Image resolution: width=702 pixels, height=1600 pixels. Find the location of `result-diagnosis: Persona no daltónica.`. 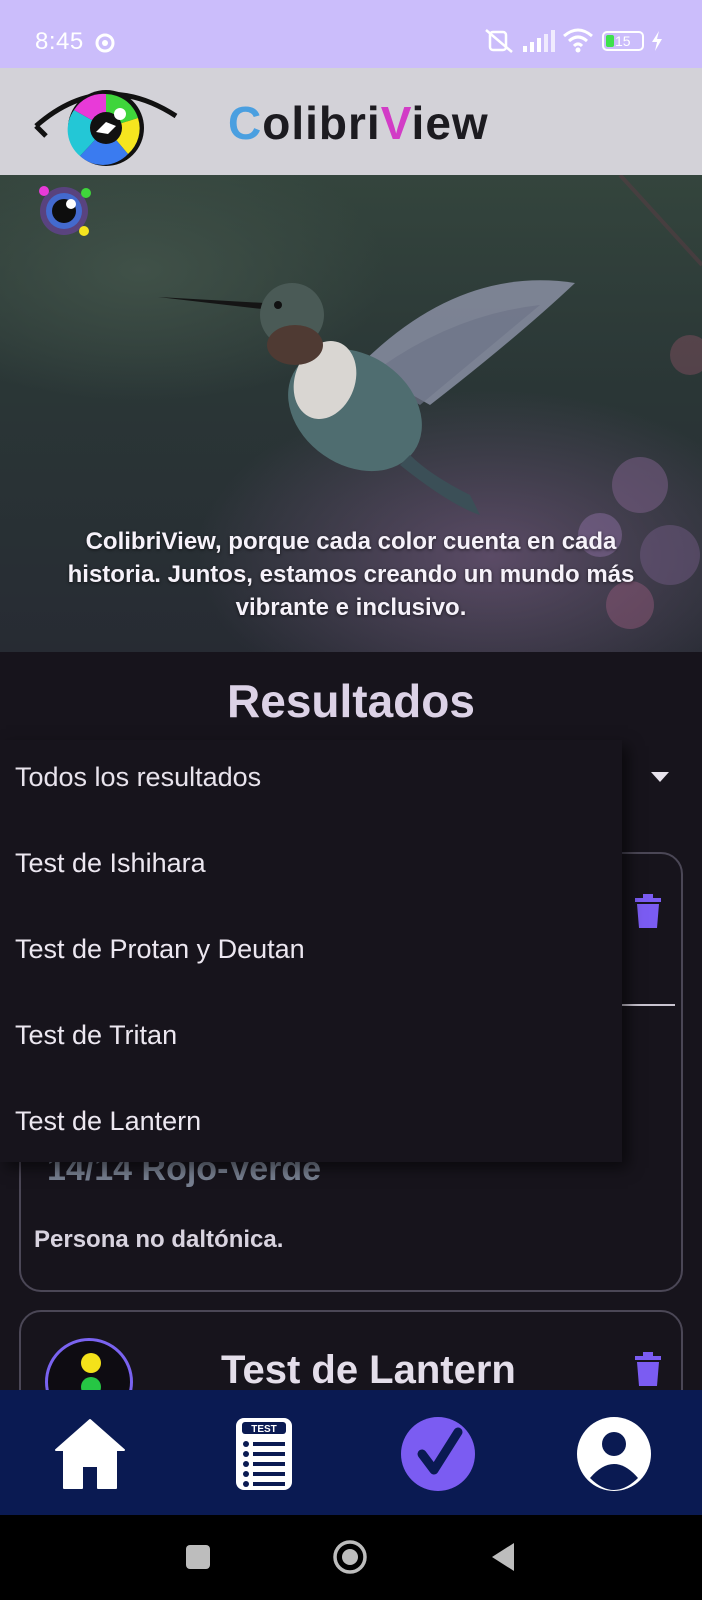

result-diagnosis: Persona no daltónica. is located at coordinates (159, 1239).